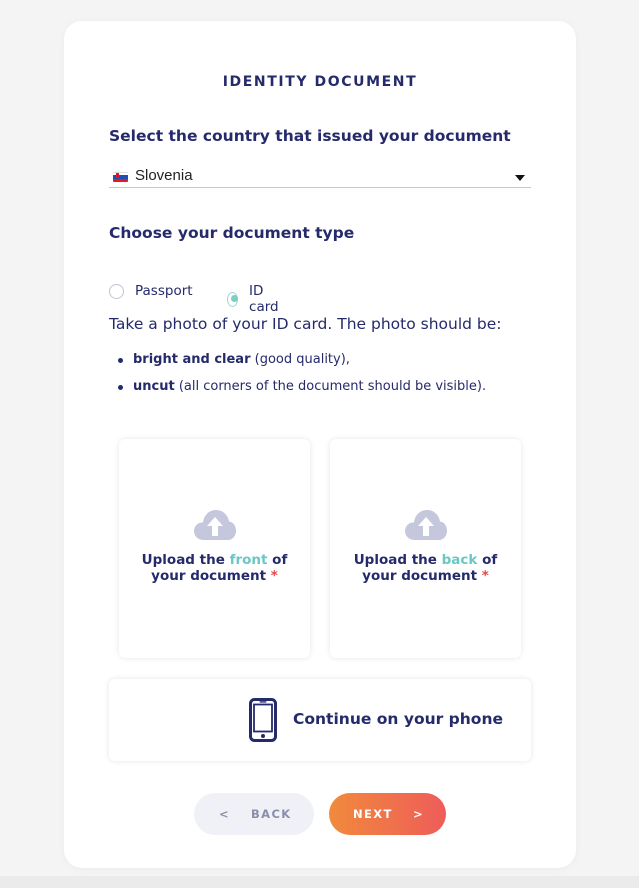  Describe the element at coordinates (209, 576) in the screenshot. I see `upload-front-line2: your document` at that location.